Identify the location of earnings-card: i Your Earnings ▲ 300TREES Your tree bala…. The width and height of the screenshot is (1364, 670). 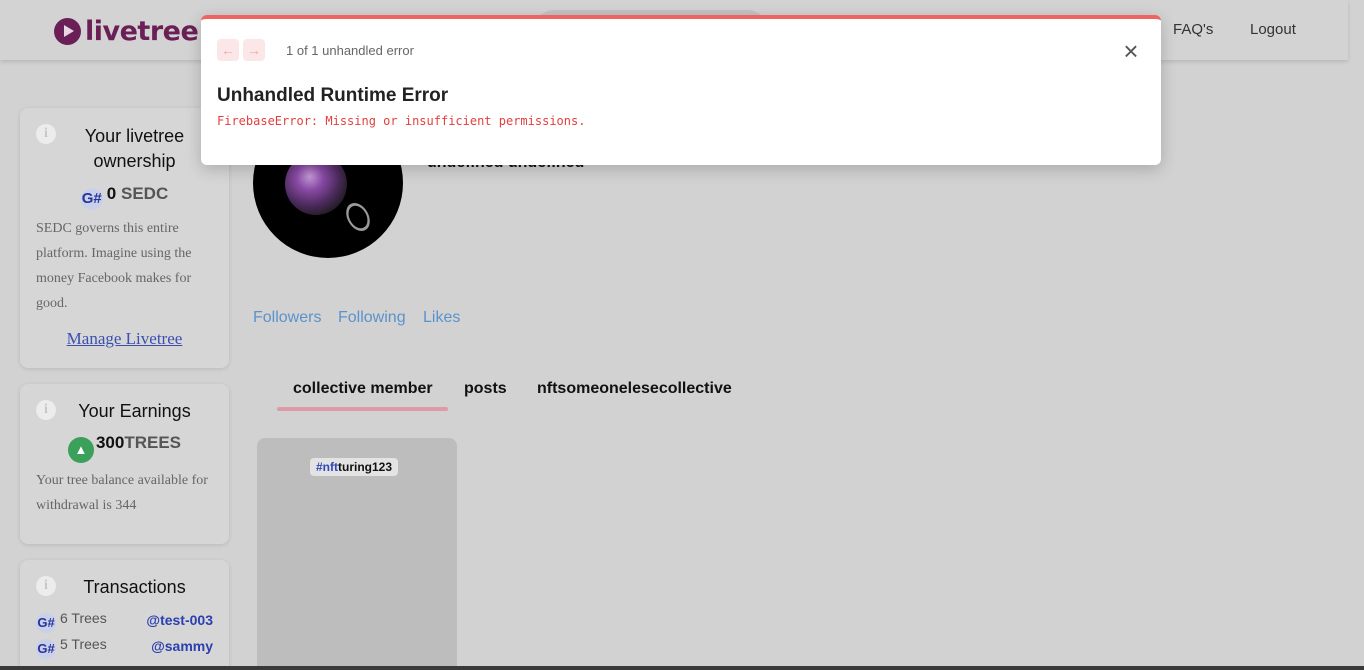
(124, 464).